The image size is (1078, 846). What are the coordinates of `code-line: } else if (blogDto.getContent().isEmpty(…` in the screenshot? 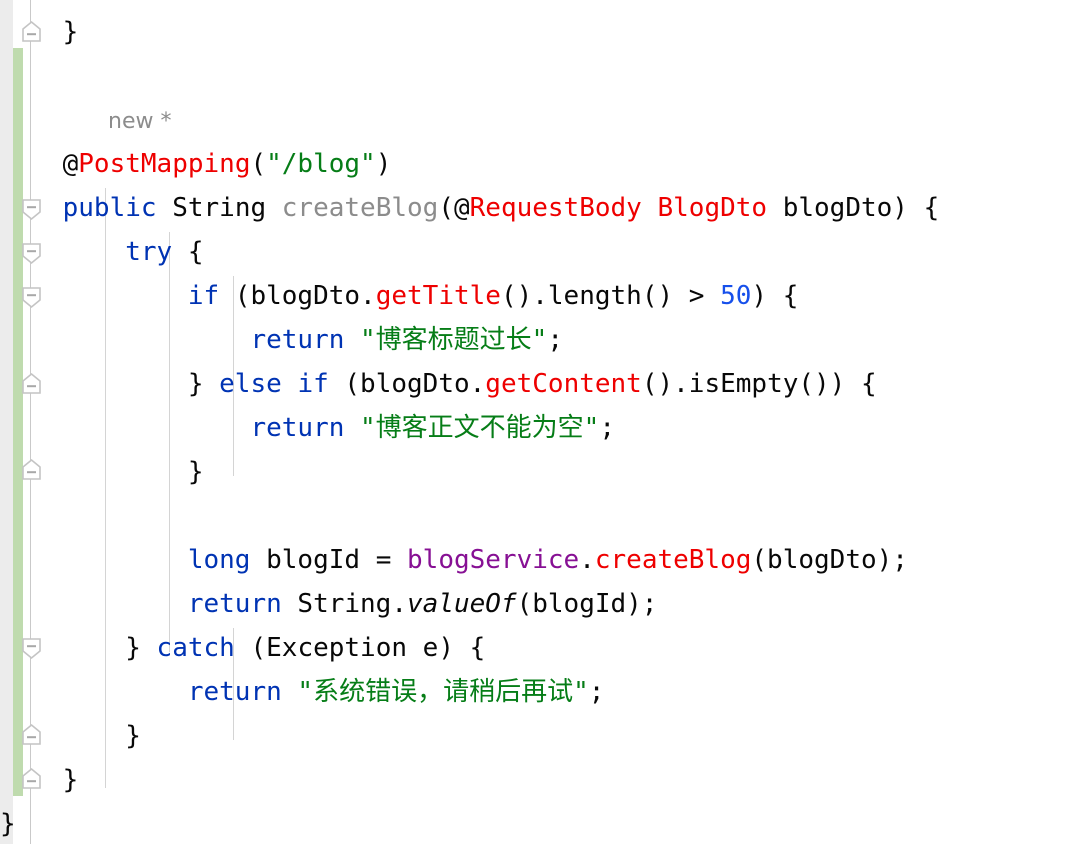 It's located at (438, 384).